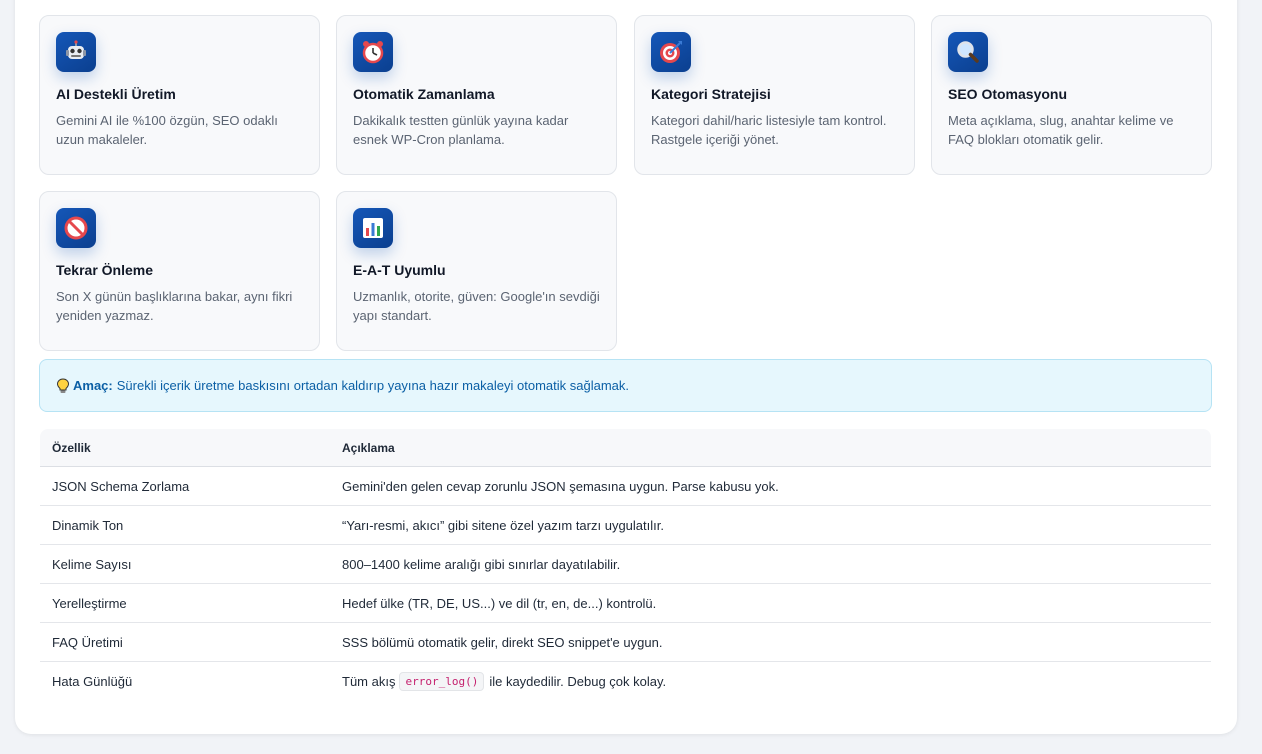  Describe the element at coordinates (424, 94) in the screenshot. I see `feature-title: Otomatik Zamanlama` at that location.